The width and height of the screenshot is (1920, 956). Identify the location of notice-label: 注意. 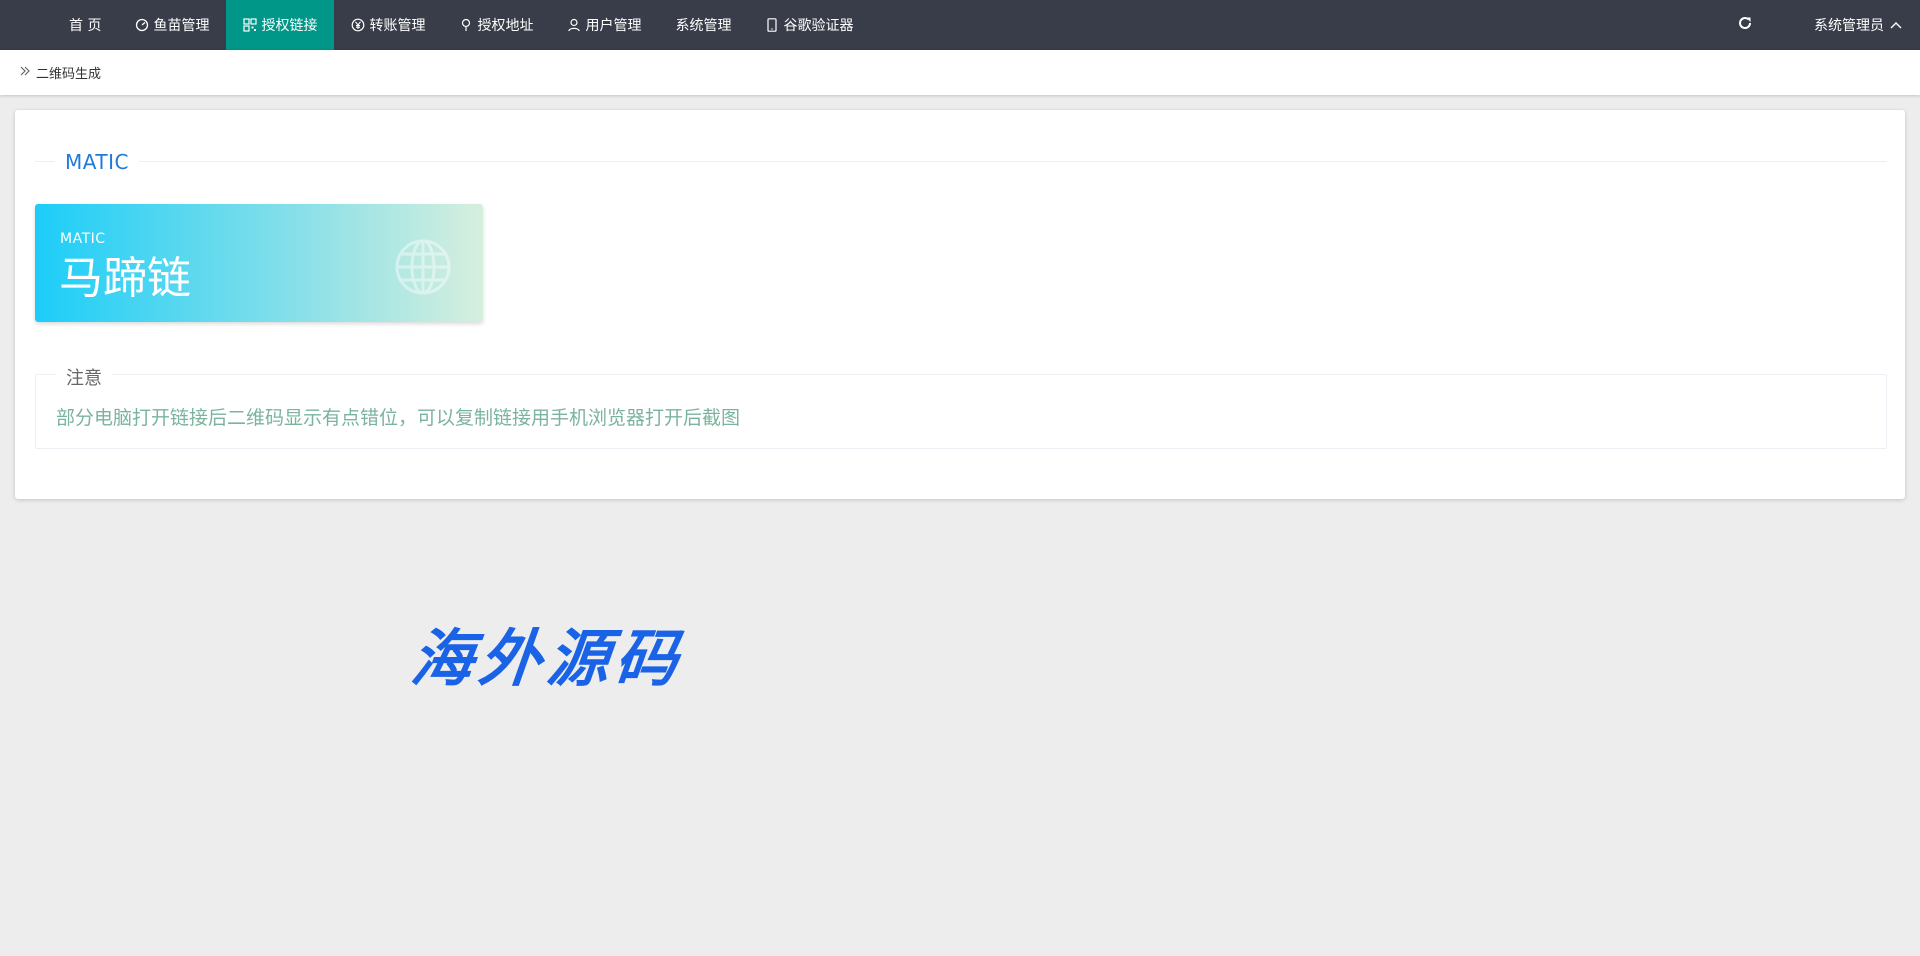
(84, 377).